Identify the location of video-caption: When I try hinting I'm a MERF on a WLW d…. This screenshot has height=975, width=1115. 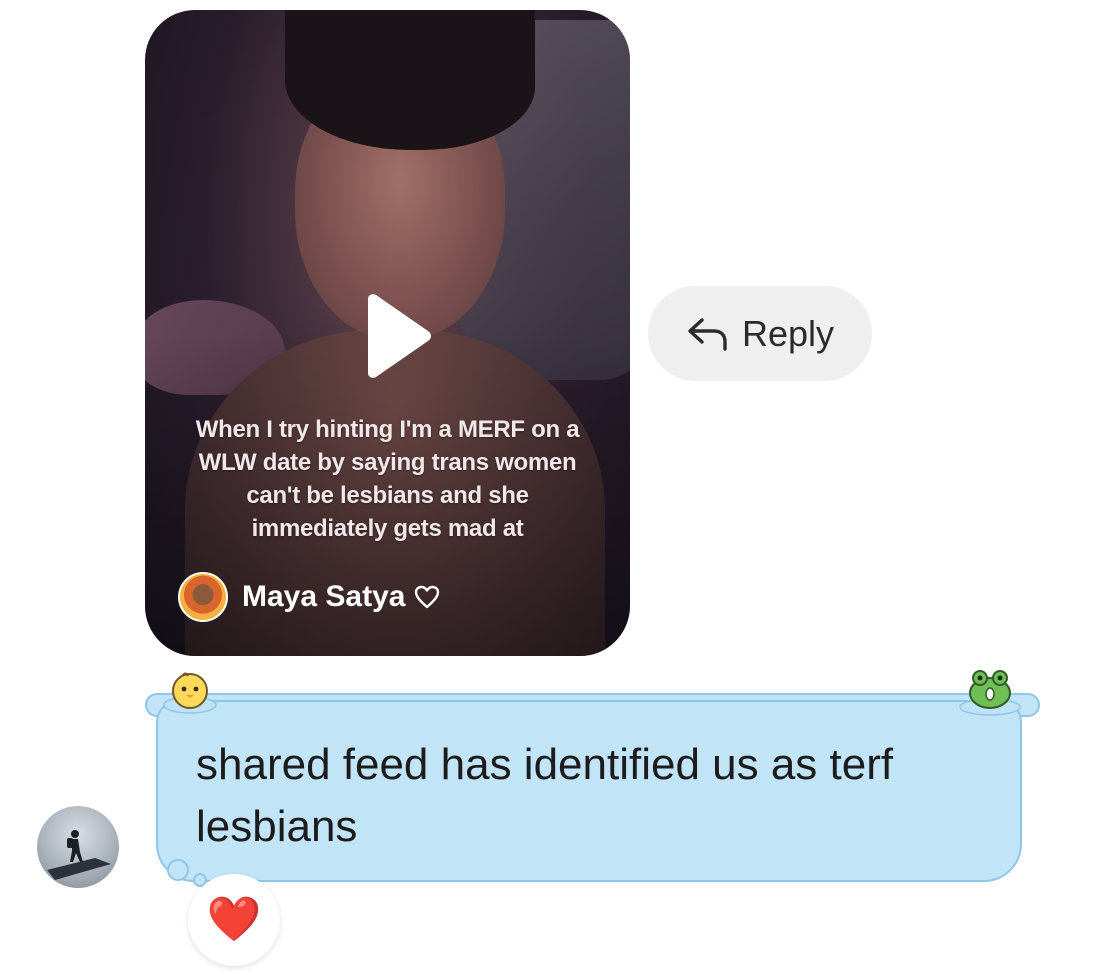
(387, 479).